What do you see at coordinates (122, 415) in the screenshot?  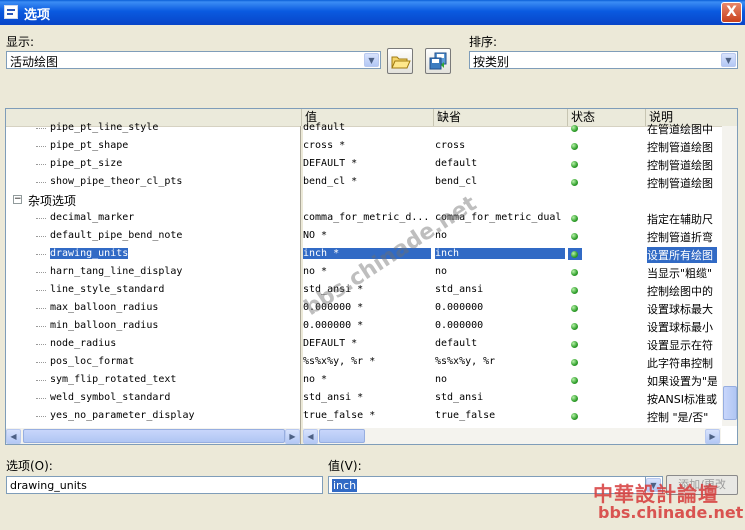 I see `option-name: yes_no_parameter_display` at bounding box center [122, 415].